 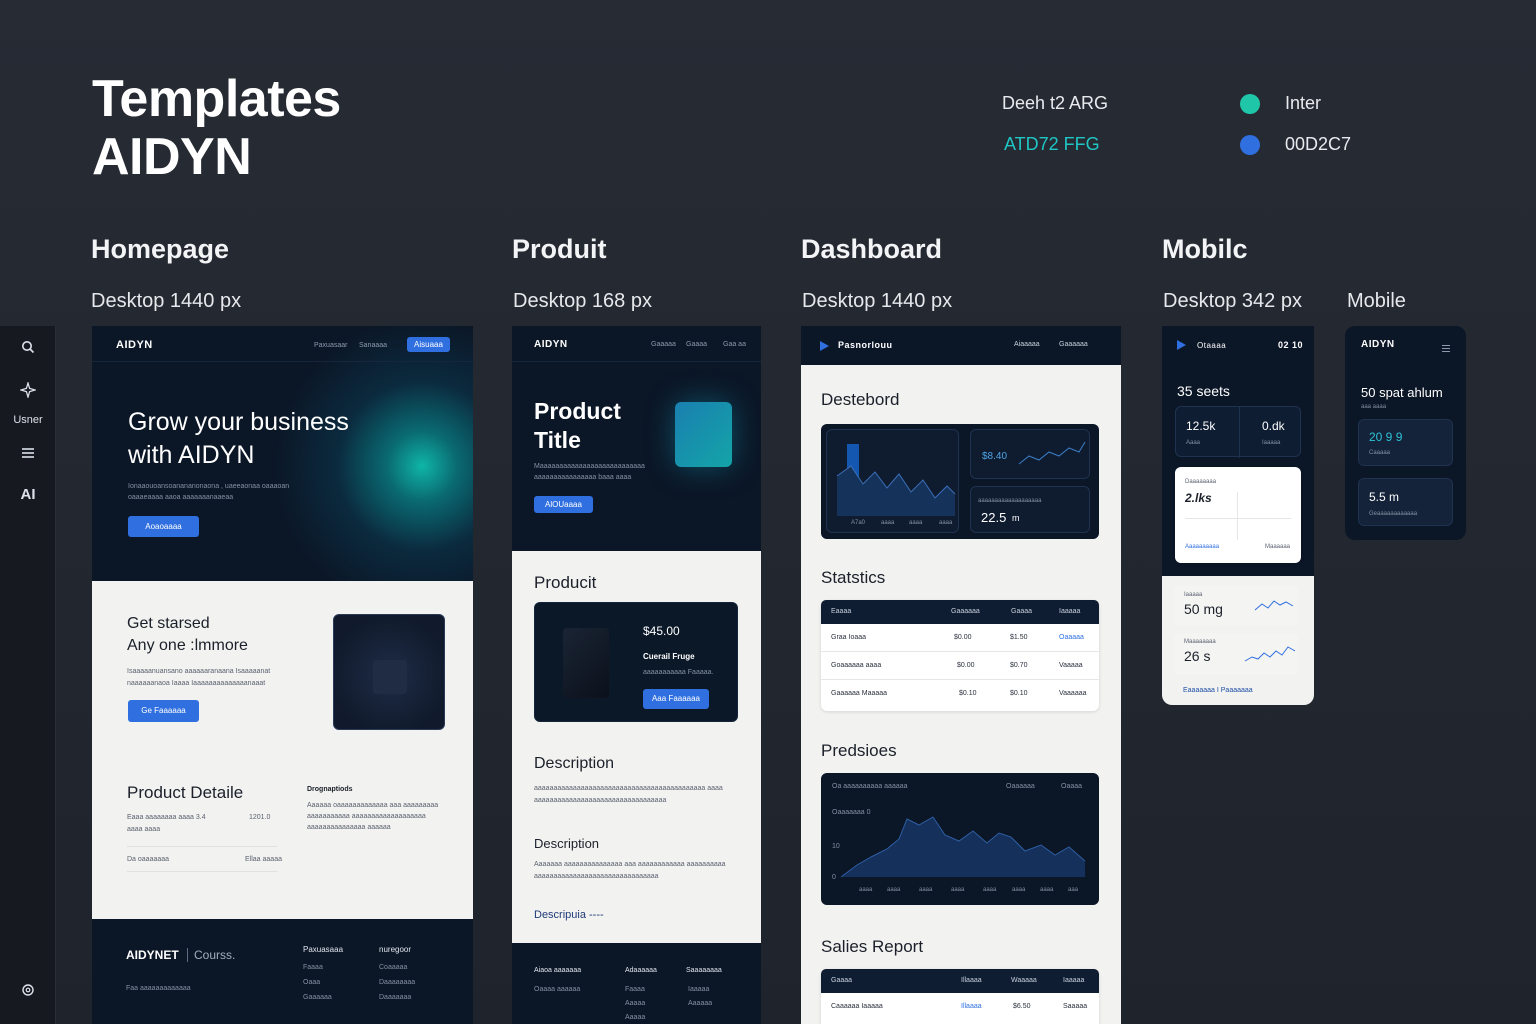 What do you see at coordinates (134, 345) in the screenshot?
I see `homepage-brand: AIDYN` at bounding box center [134, 345].